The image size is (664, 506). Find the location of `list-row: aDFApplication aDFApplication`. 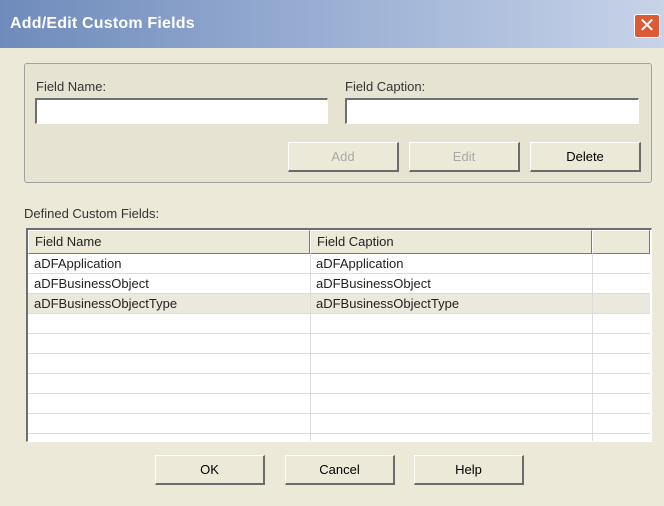

list-row: aDFApplication aDFApplication is located at coordinates (339, 264).